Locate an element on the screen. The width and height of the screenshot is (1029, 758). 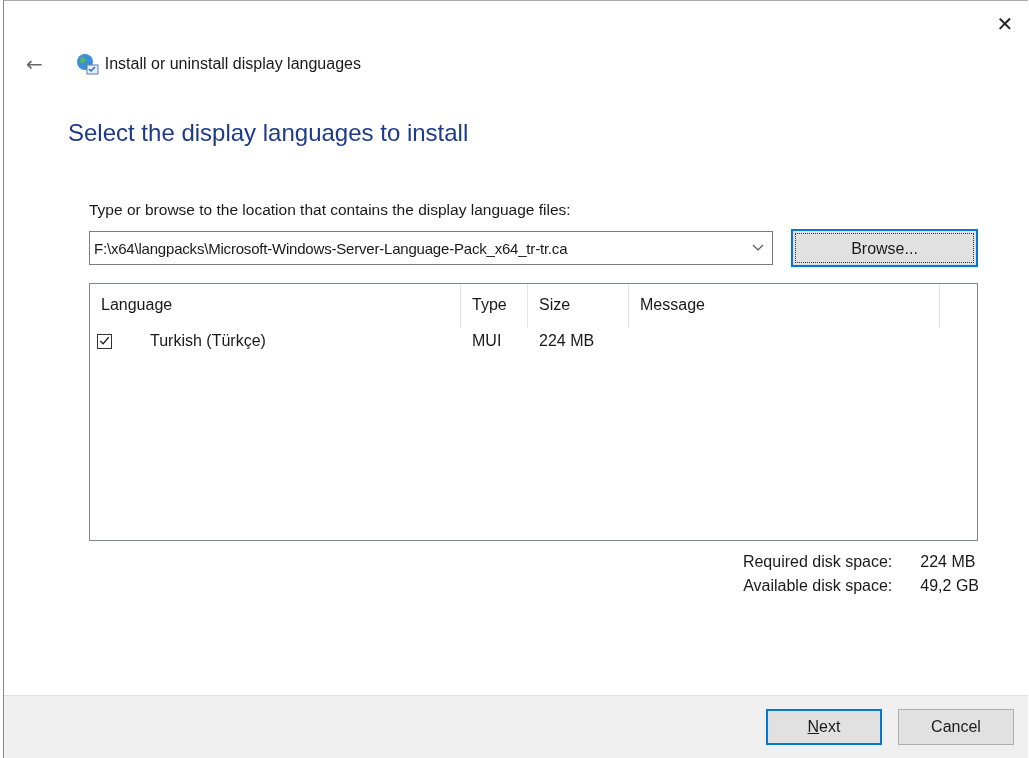
disk-space-value: 224 MB is located at coordinates (948, 562).